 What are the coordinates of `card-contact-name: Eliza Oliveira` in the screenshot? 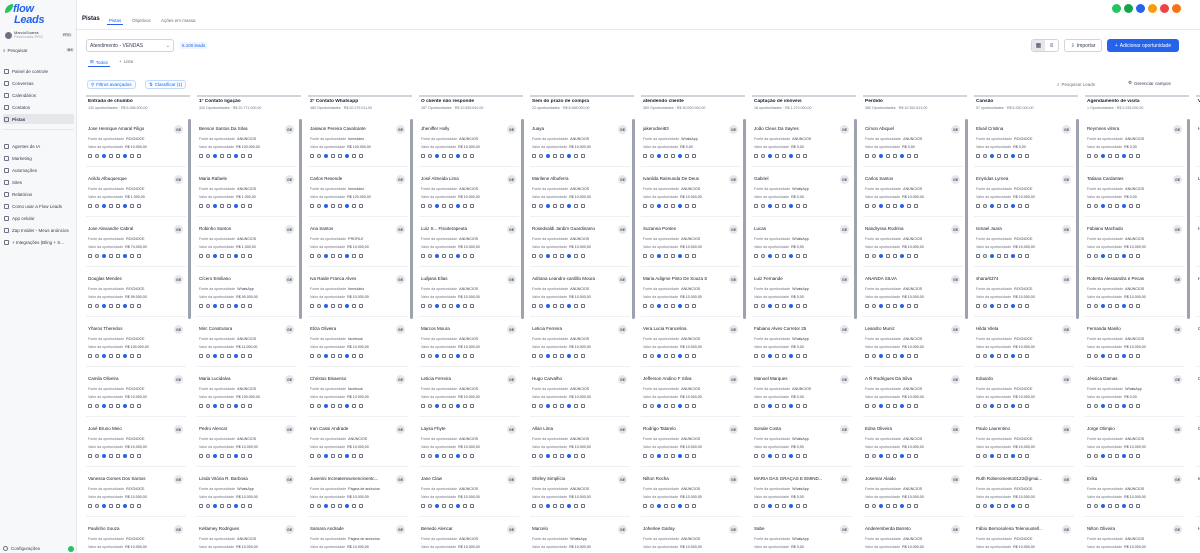 It's located at (351, 328).